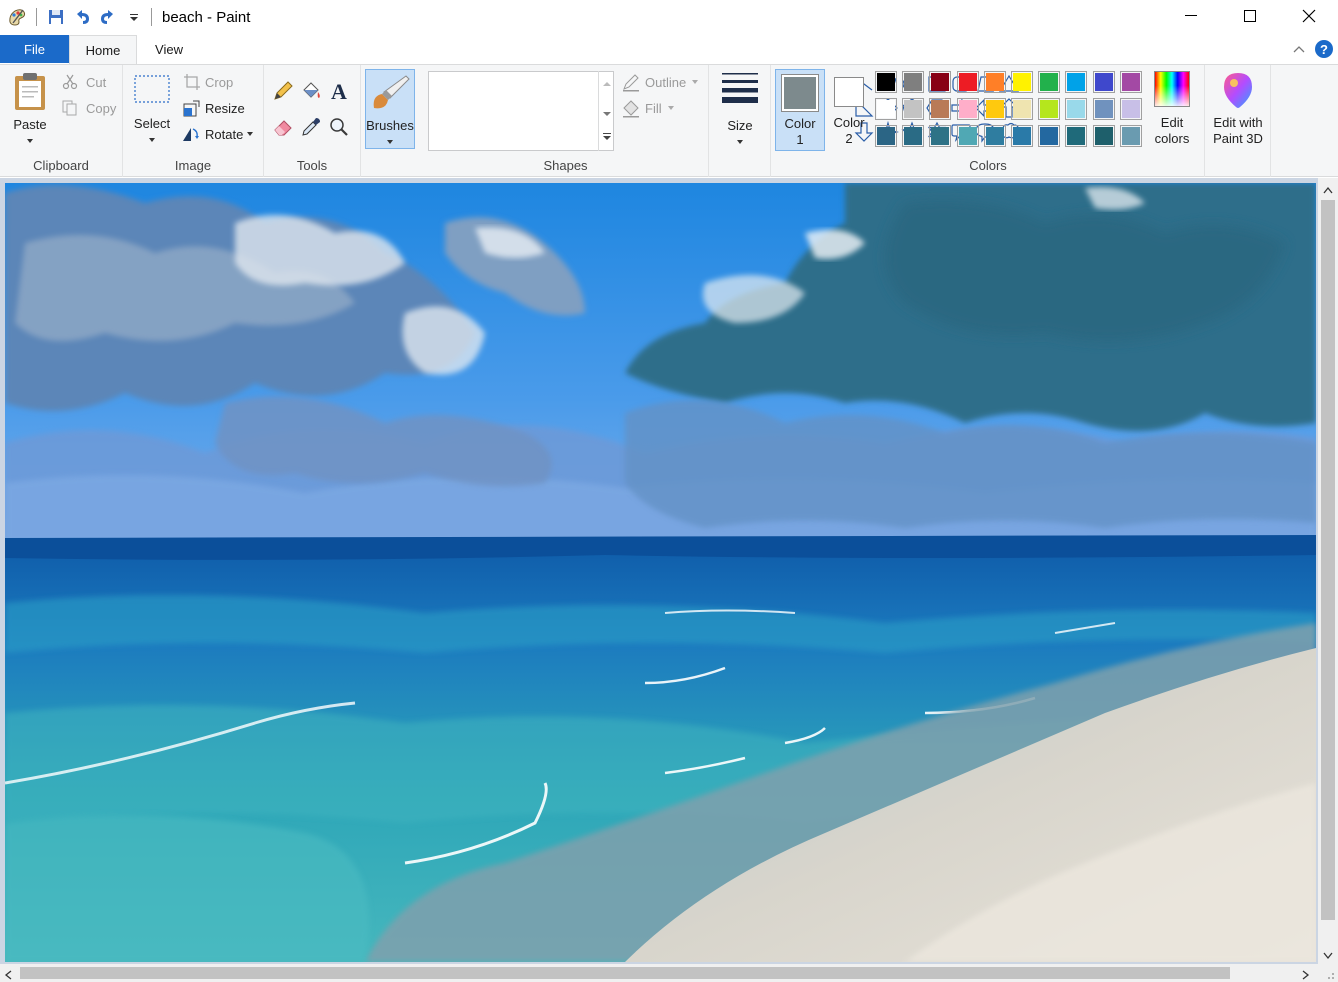  What do you see at coordinates (390, 142) in the screenshot?
I see `brushes-dropdown-icon` at bounding box center [390, 142].